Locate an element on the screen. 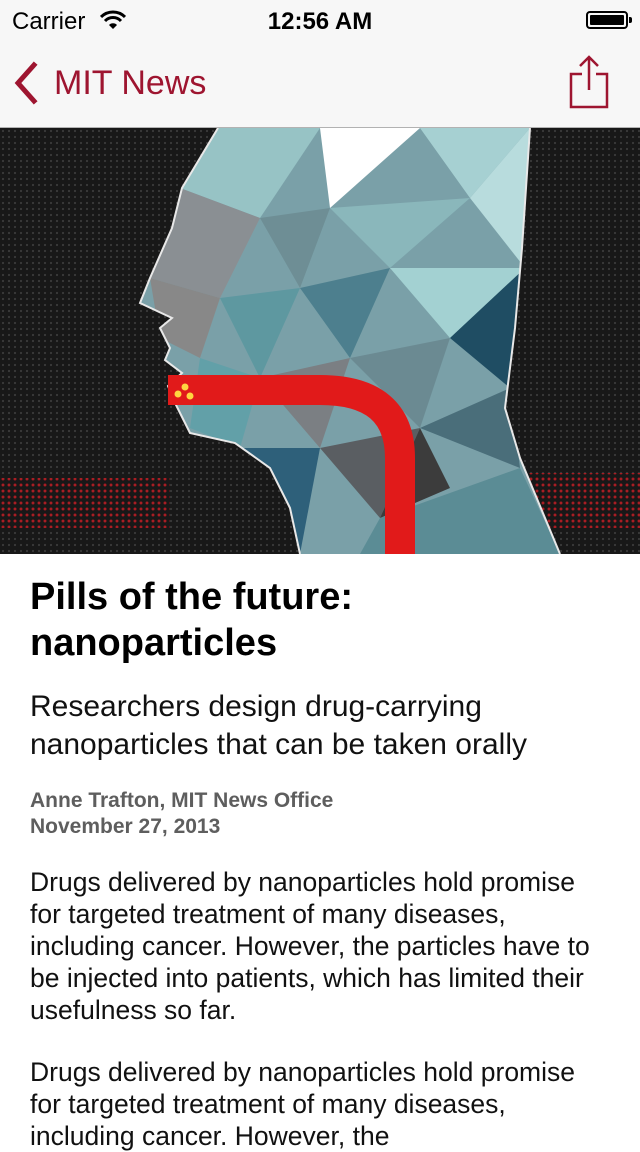 Image resolution: width=640 pixels, height=1152 pixels. status-time: 12:56 AM is located at coordinates (320, 21).